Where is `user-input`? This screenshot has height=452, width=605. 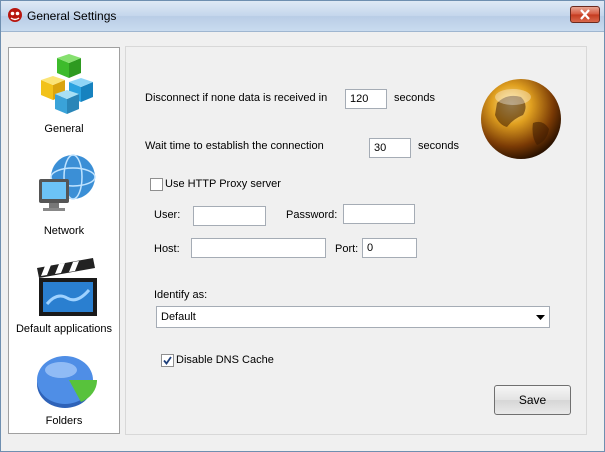
user-input is located at coordinates (229, 216).